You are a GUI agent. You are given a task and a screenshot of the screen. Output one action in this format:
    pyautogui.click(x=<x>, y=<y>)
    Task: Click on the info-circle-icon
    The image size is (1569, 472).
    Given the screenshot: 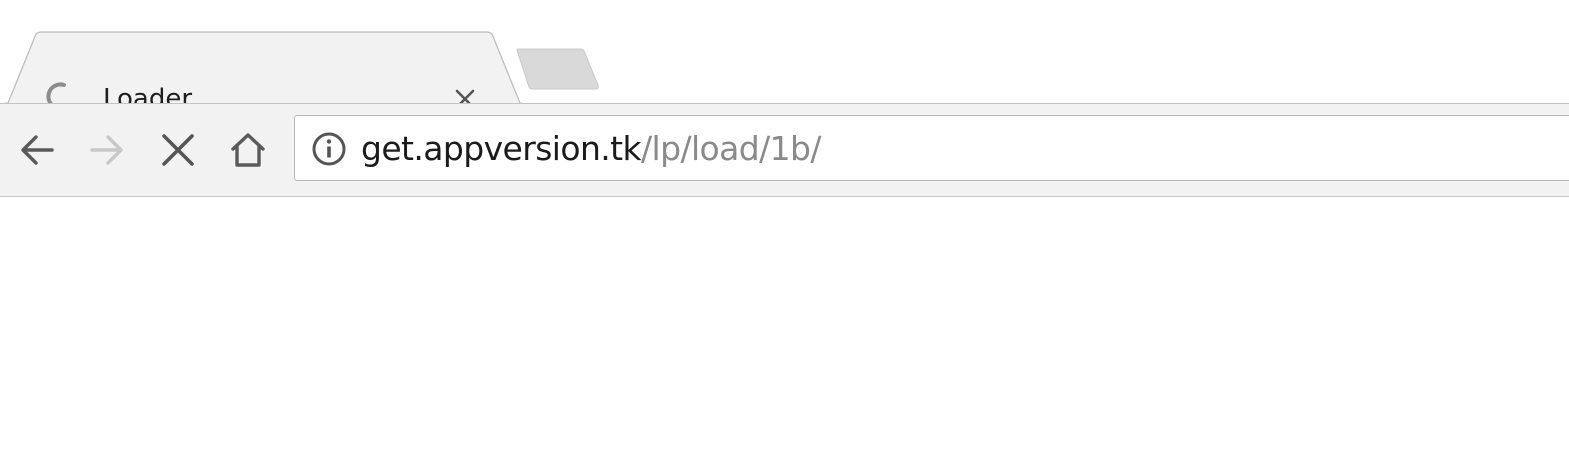 What is the action you would take?
    pyautogui.click(x=329, y=149)
    